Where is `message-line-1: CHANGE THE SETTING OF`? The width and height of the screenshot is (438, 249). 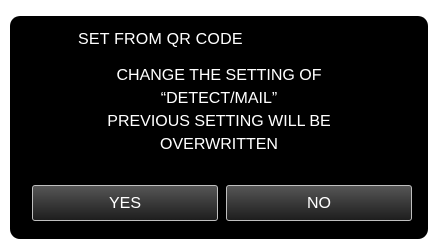 message-line-1: CHANGE THE SETTING OF is located at coordinates (219, 75).